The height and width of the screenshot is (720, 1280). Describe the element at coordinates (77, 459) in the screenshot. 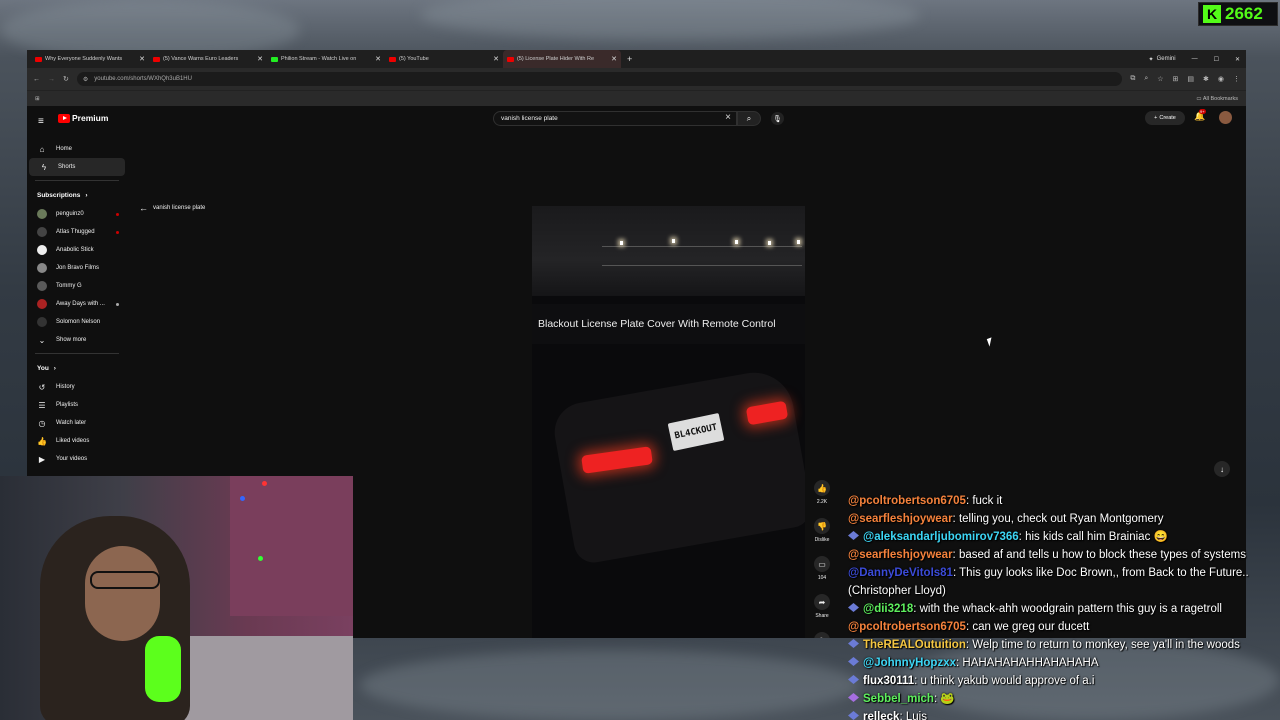

I see `sidebar-item-your-videos: ▶ Your videos` at that location.